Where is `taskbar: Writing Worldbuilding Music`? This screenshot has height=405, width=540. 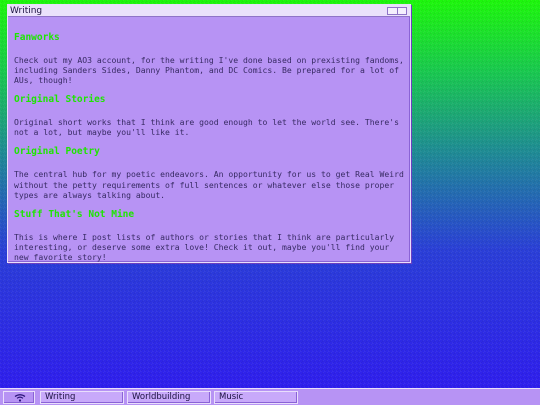 taskbar: Writing Worldbuilding Music is located at coordinates (270, 396).